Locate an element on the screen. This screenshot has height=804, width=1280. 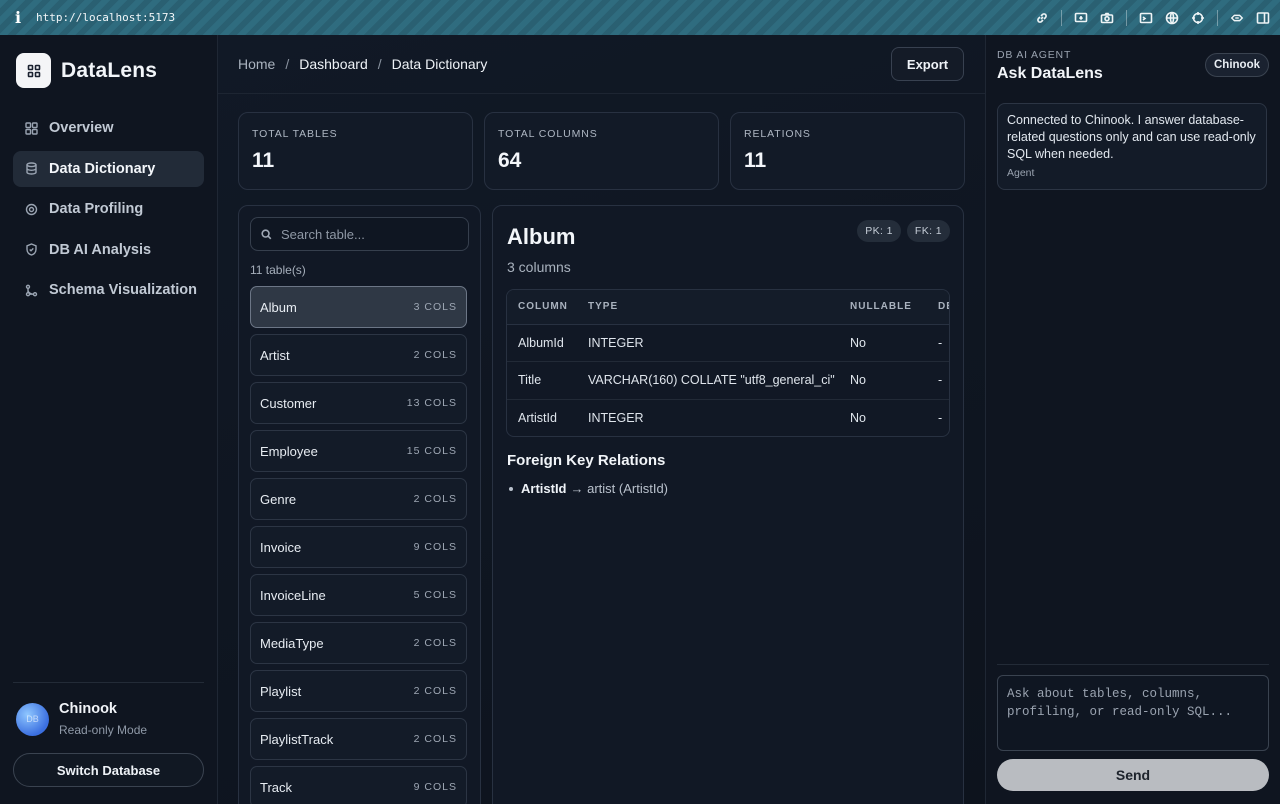
cell-type: VARCHAR(160) COLLATE "utf8_general_ci" is located at coordinates (708, 380).